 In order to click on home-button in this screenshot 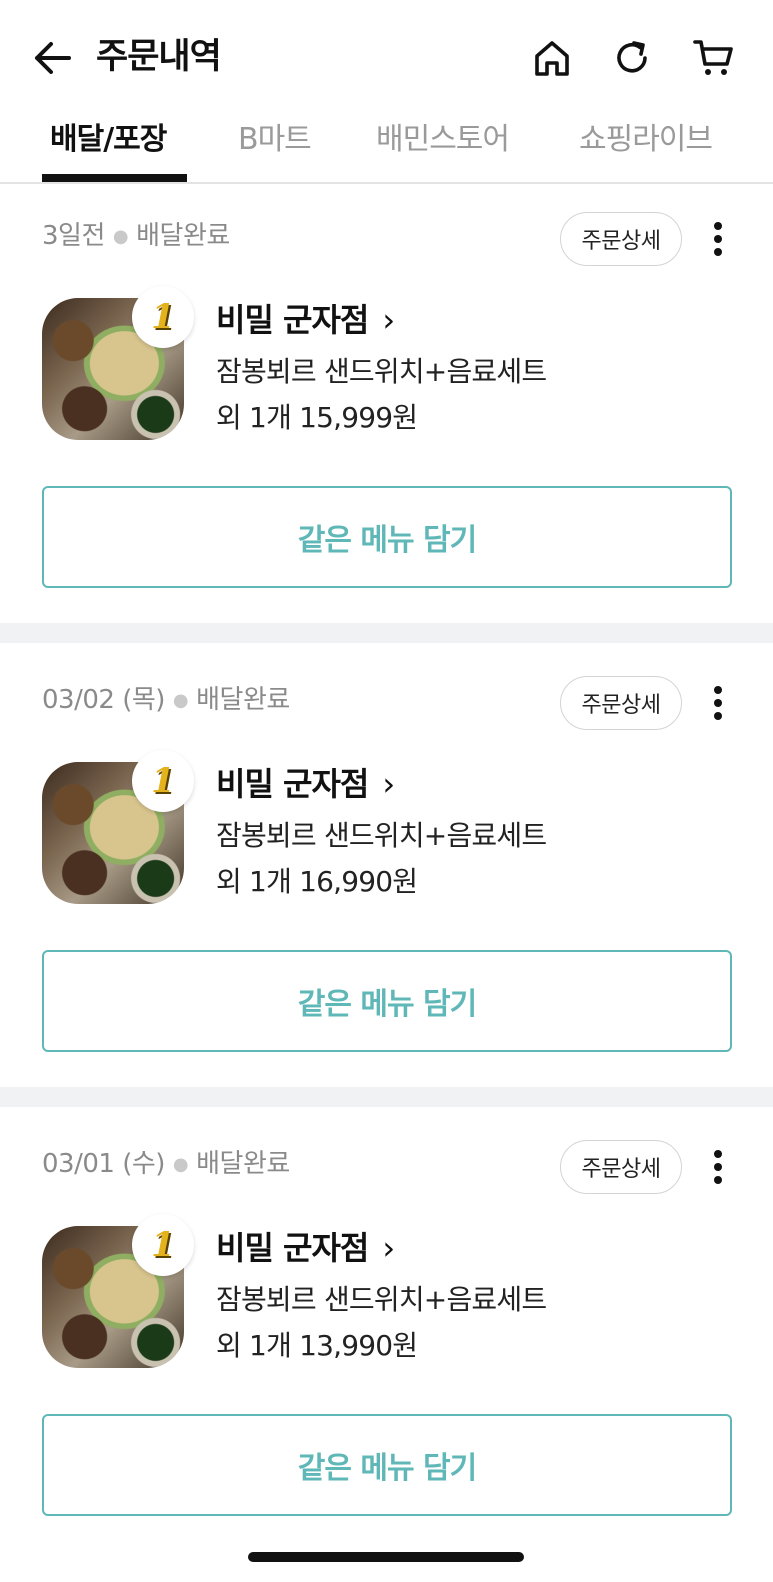, I will do `click(552, 58)`.